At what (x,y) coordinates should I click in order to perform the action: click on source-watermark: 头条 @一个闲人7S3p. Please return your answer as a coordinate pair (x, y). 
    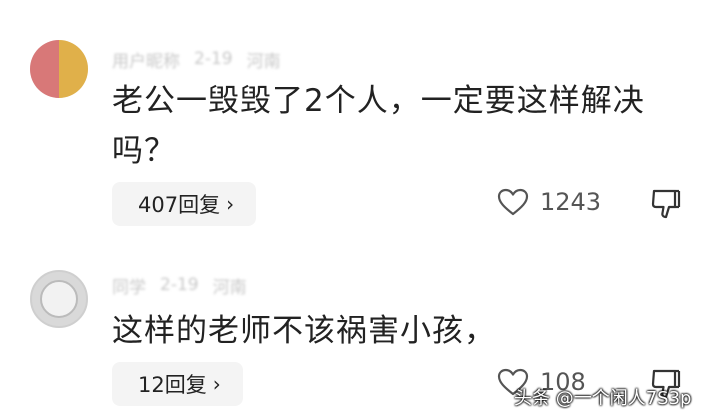
    Looking at the image, I should click on (603, 398).